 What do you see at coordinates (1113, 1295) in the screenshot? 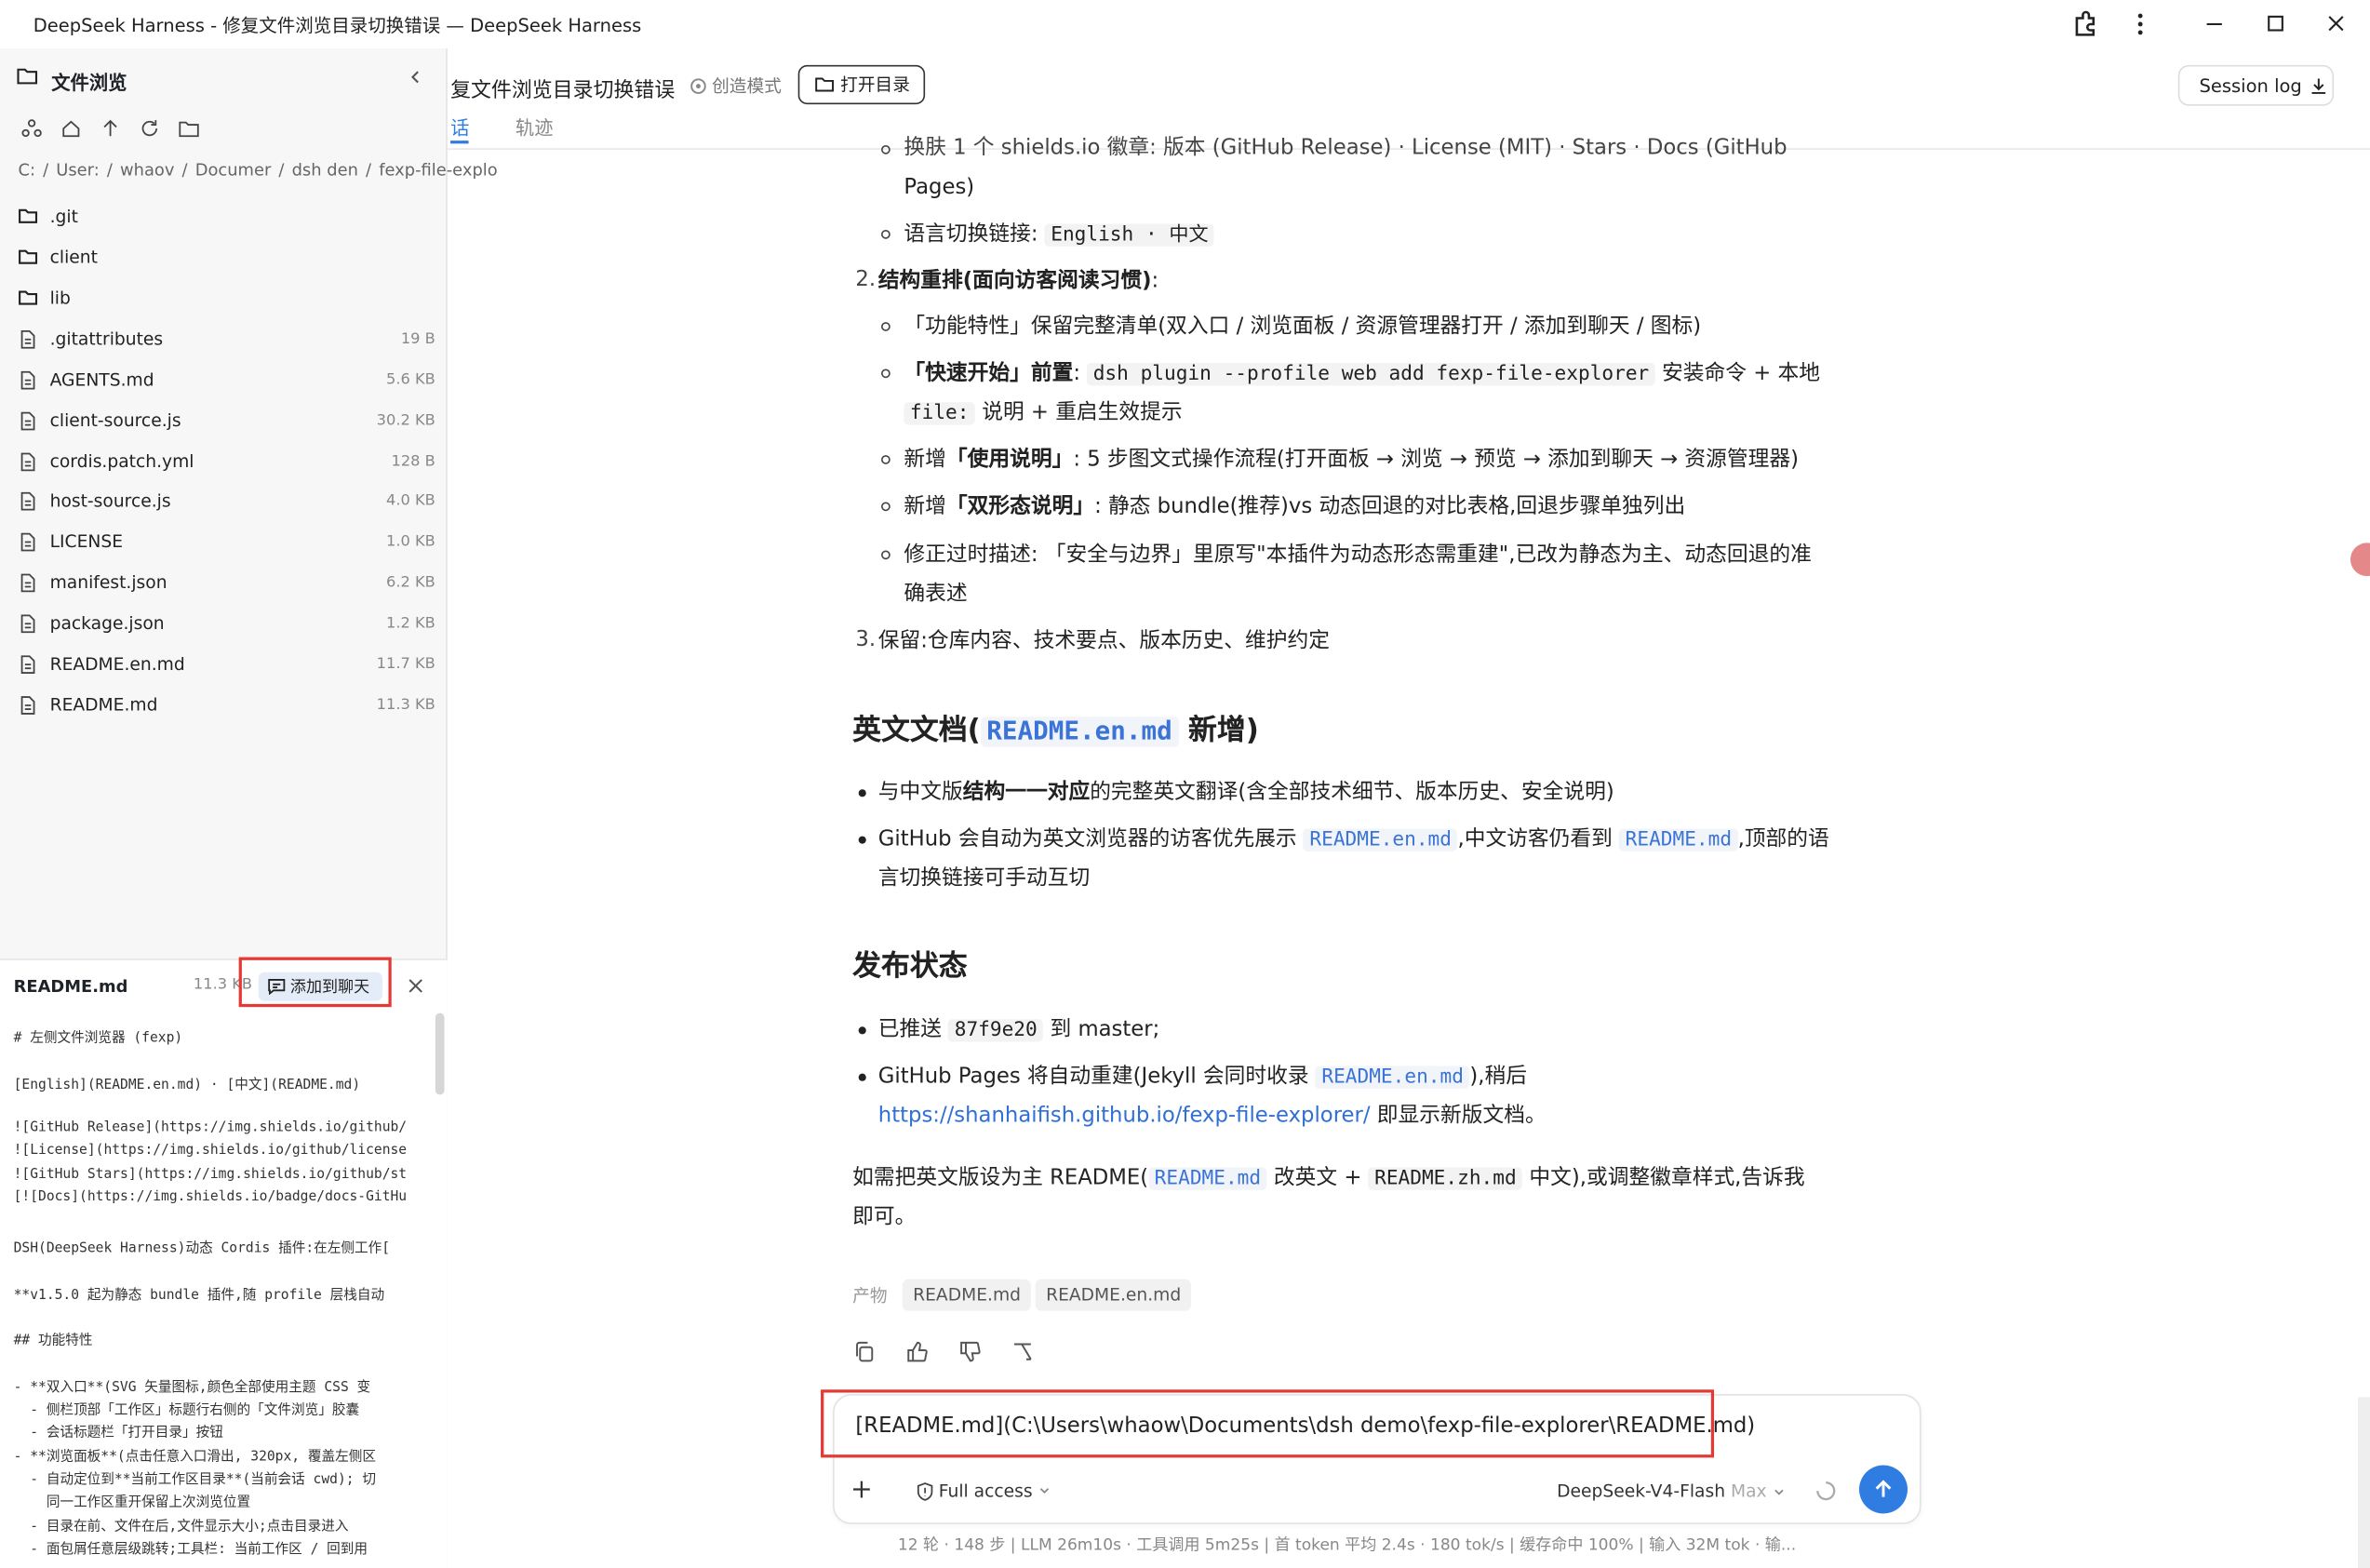
I see `artifact-chip: README.en.md` at bounding box center [1113, 1295].